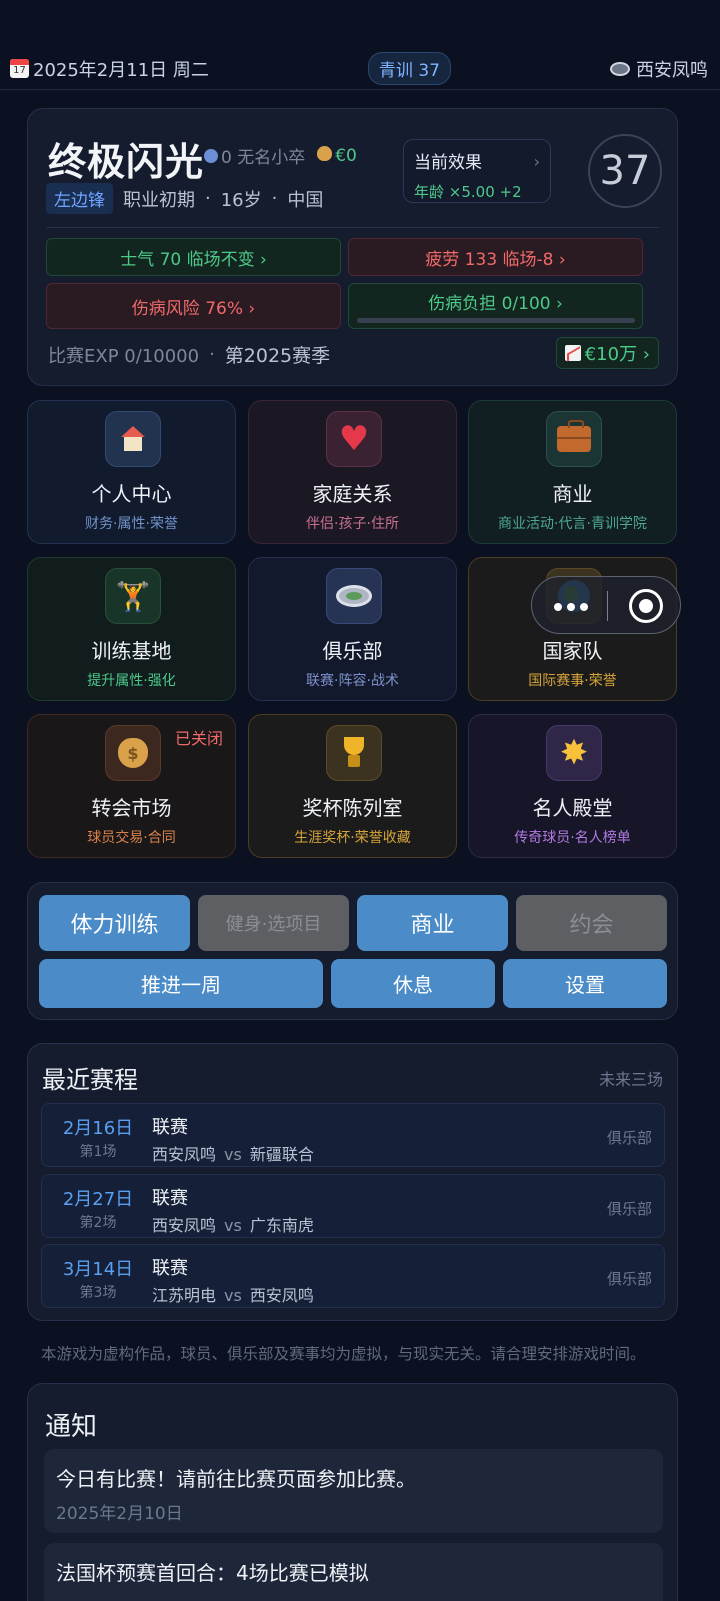  I want to click on house-icon, so click(133, 439).